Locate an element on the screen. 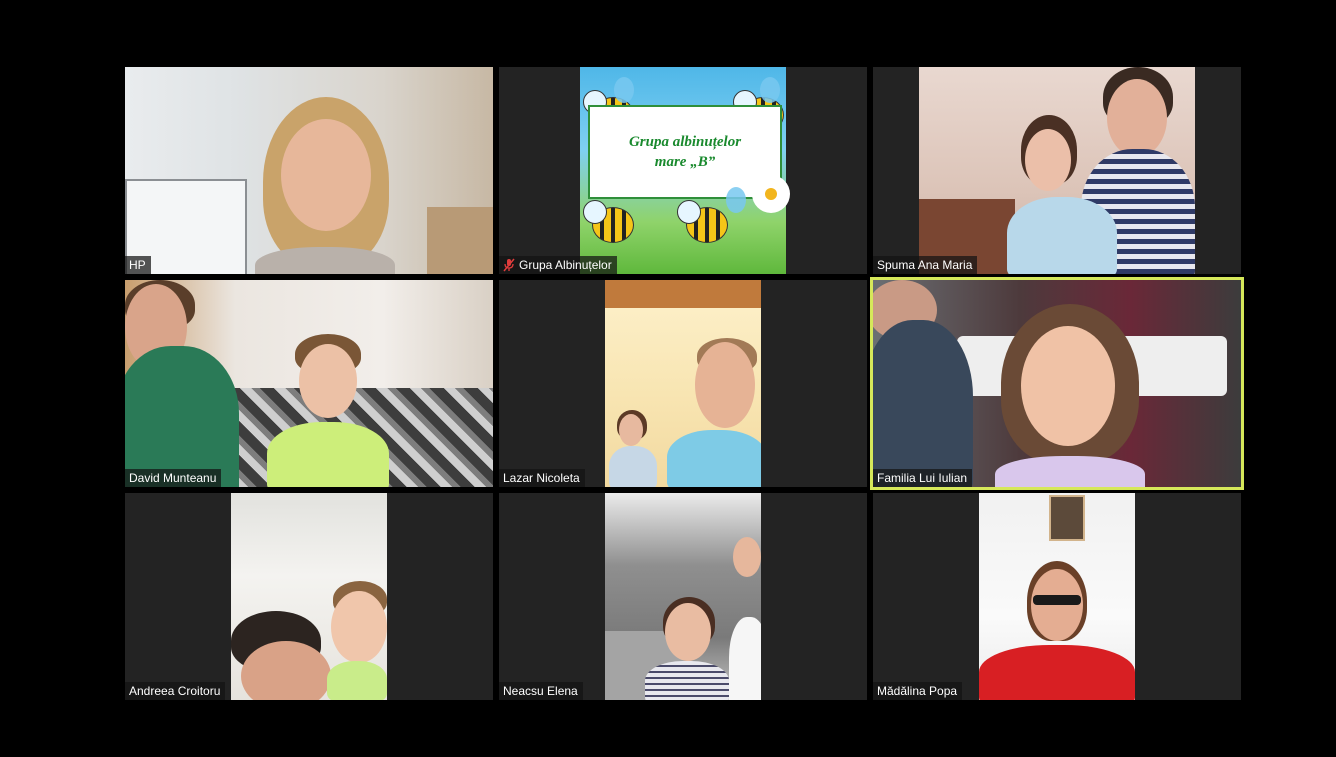  ceiling-beam is located at coordinates (683, 294).